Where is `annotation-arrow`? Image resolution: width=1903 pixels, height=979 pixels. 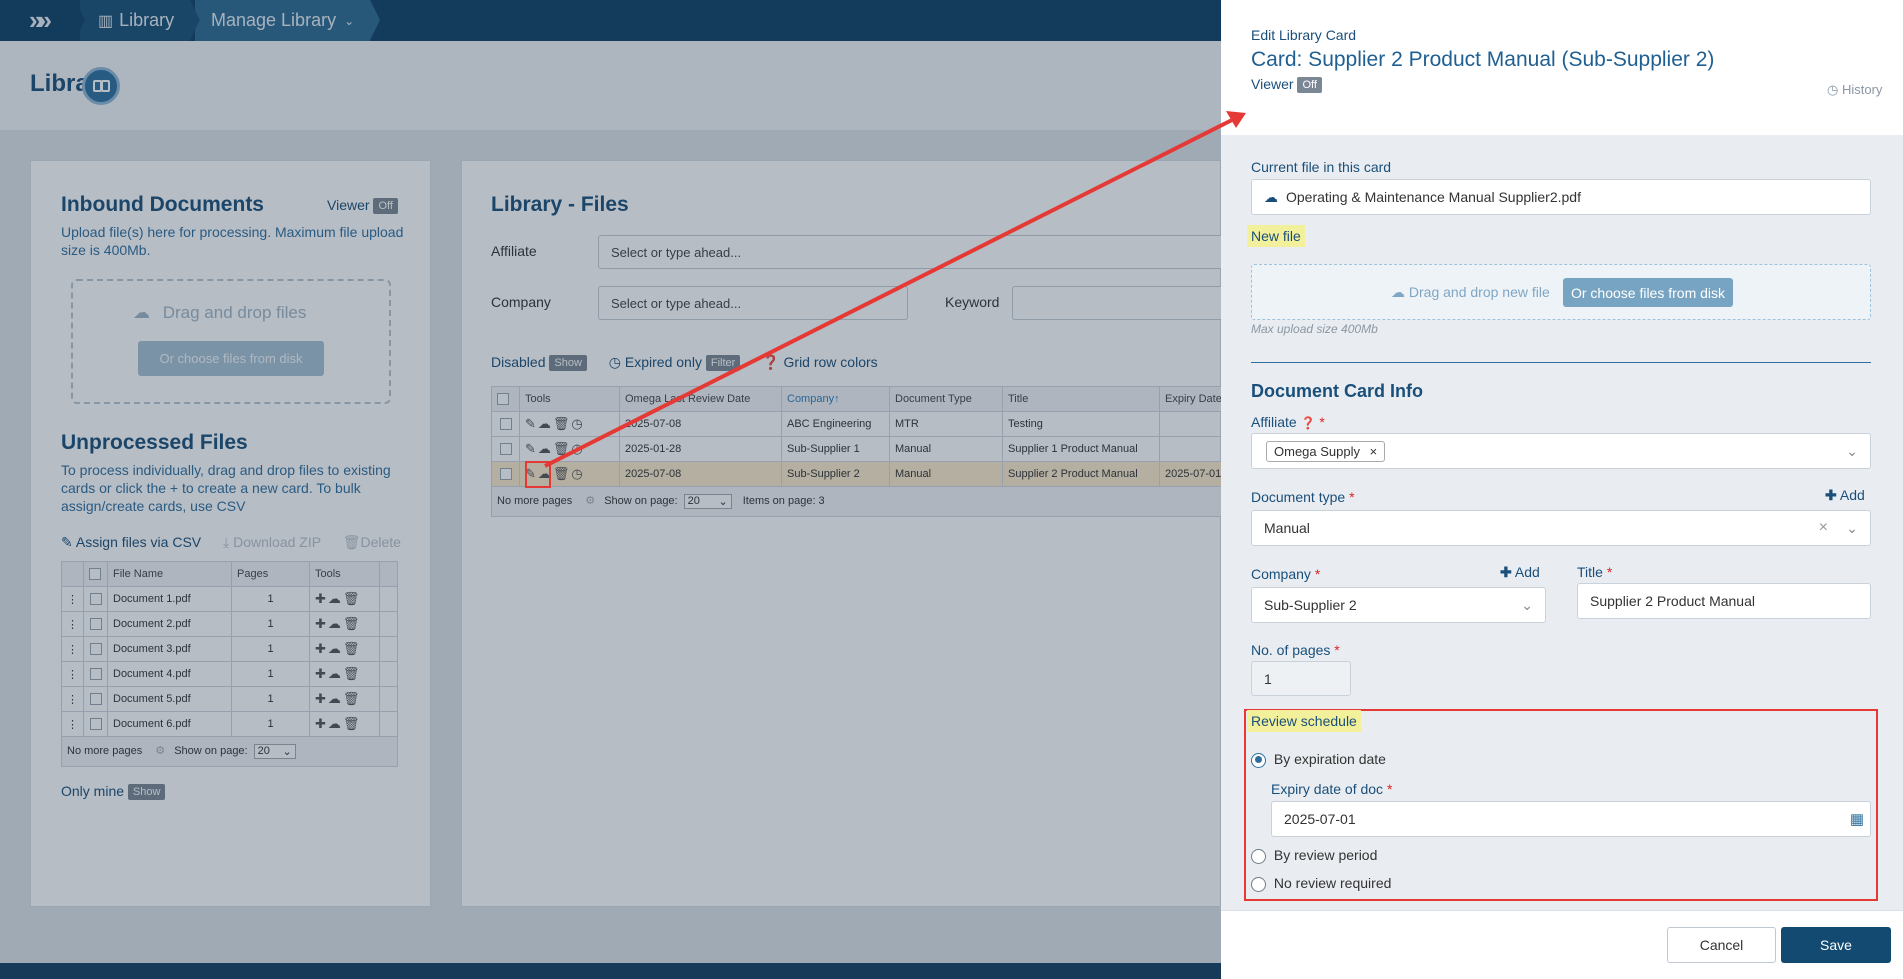 annotation-arrow is located at coordinates (895, 289).